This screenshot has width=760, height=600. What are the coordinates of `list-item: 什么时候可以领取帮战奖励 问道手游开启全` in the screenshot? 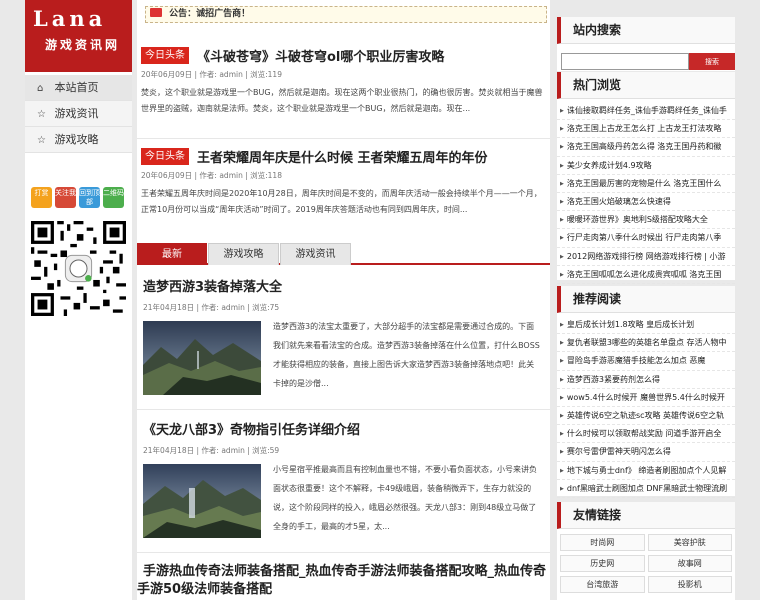 It's located at (646, 434).